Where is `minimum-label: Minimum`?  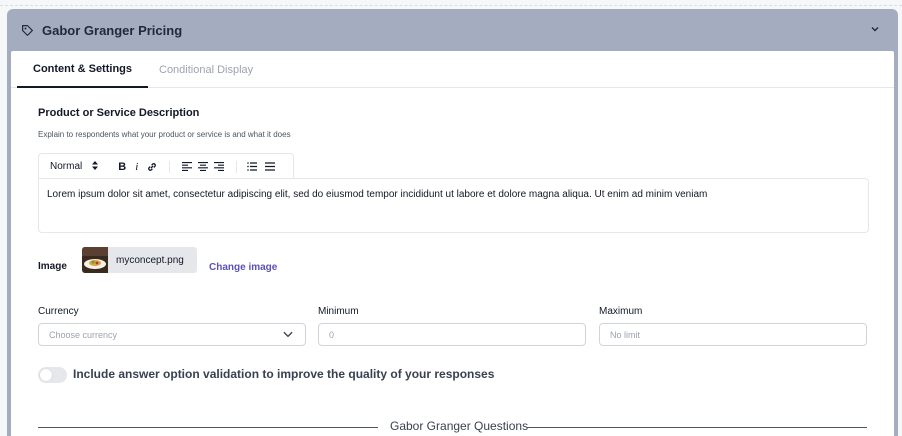
minimum-label: Minimum is located at coordinates (338, 311).